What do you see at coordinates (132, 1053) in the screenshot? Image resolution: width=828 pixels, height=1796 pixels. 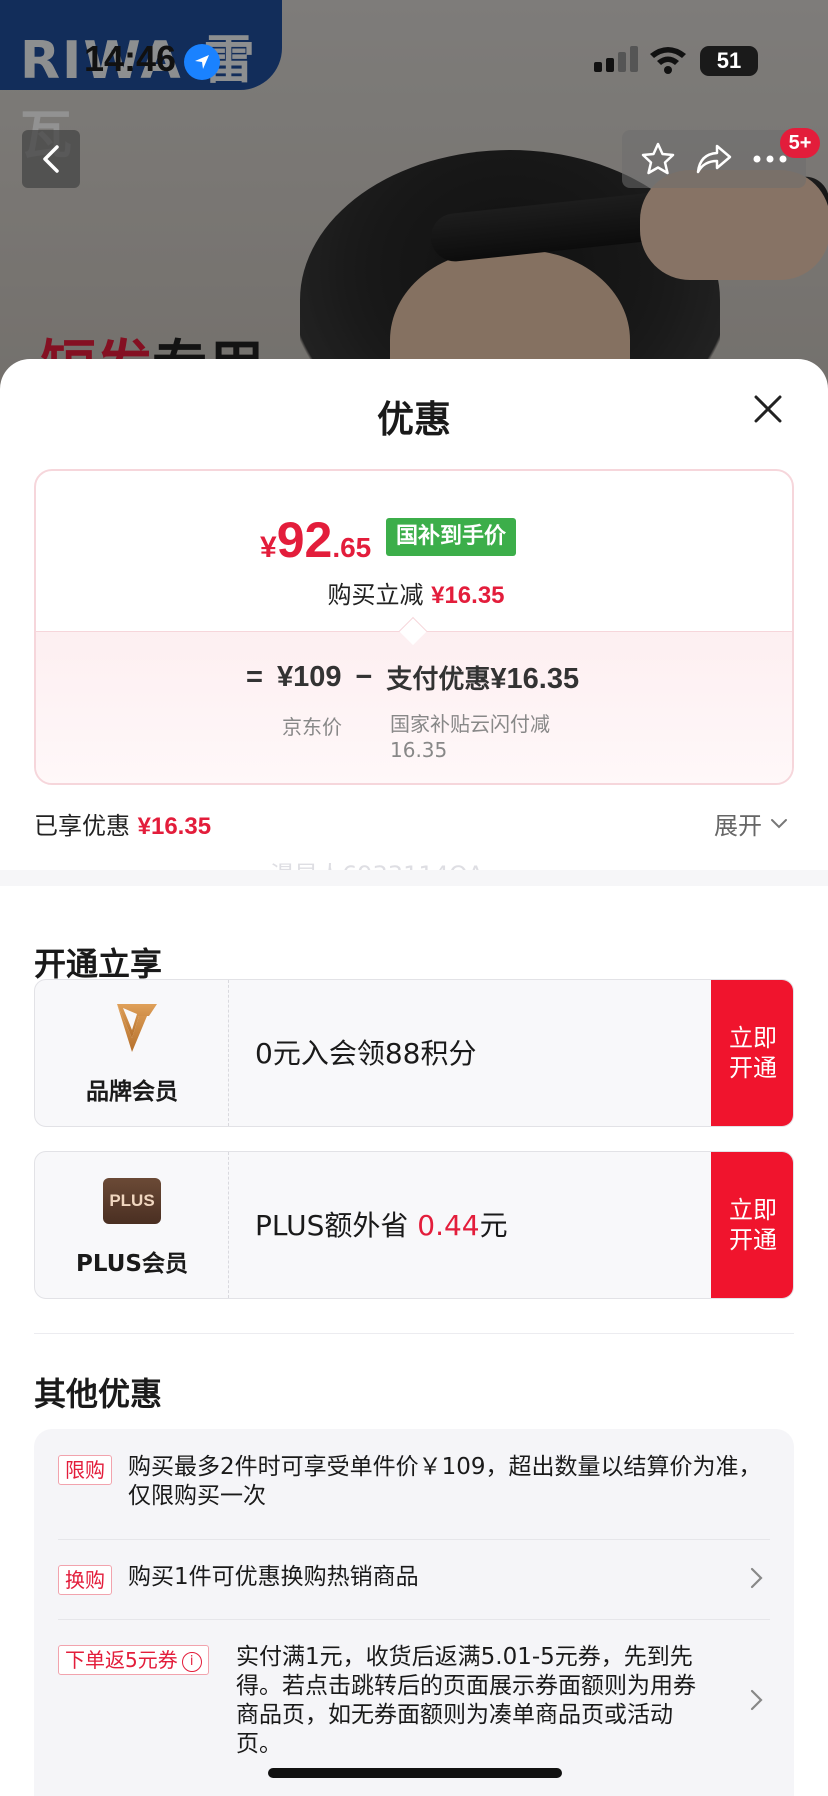 I see `brand-member-badge: 品牌会员` at bounding box center [132, 1053].